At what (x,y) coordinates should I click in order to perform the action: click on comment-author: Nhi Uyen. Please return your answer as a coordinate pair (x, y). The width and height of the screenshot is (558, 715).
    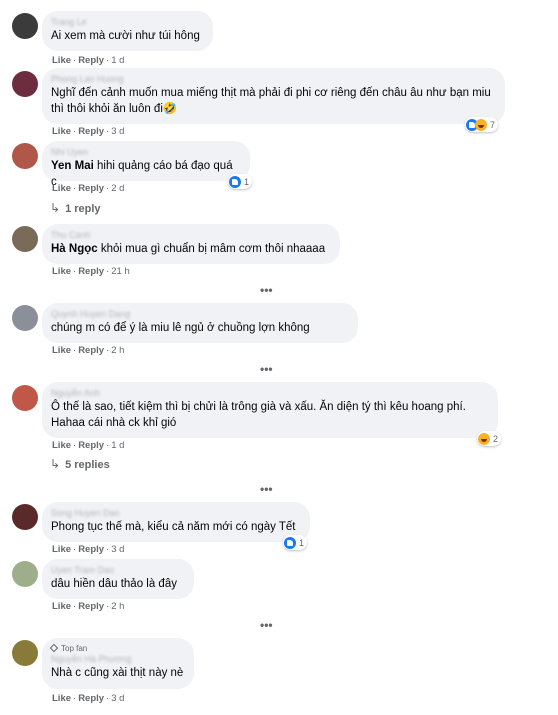
    Looking at the image, I should click on (145, 152).